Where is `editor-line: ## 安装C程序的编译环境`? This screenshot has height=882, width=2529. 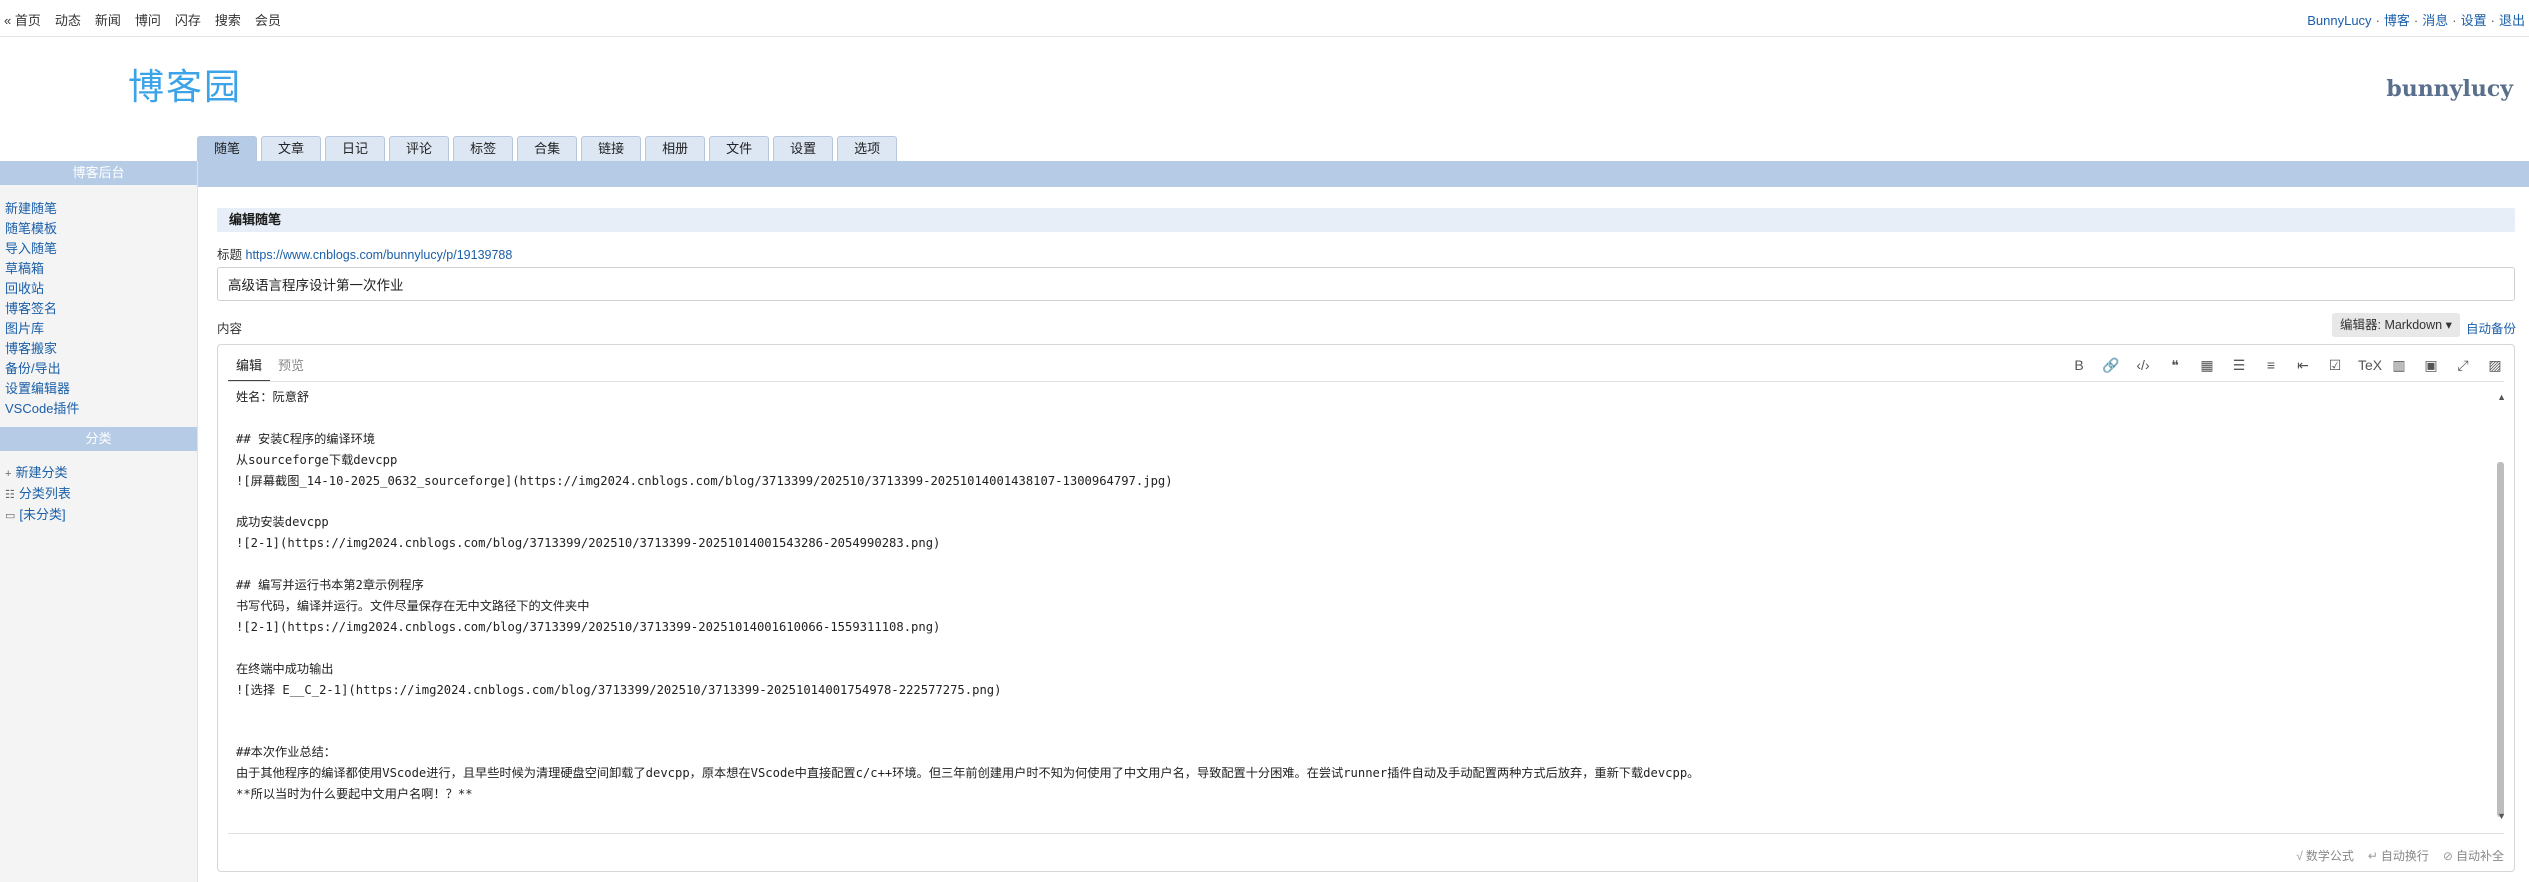
editor-line: ## 安装C程序的编译环境 is located at coordinates (306, 438).